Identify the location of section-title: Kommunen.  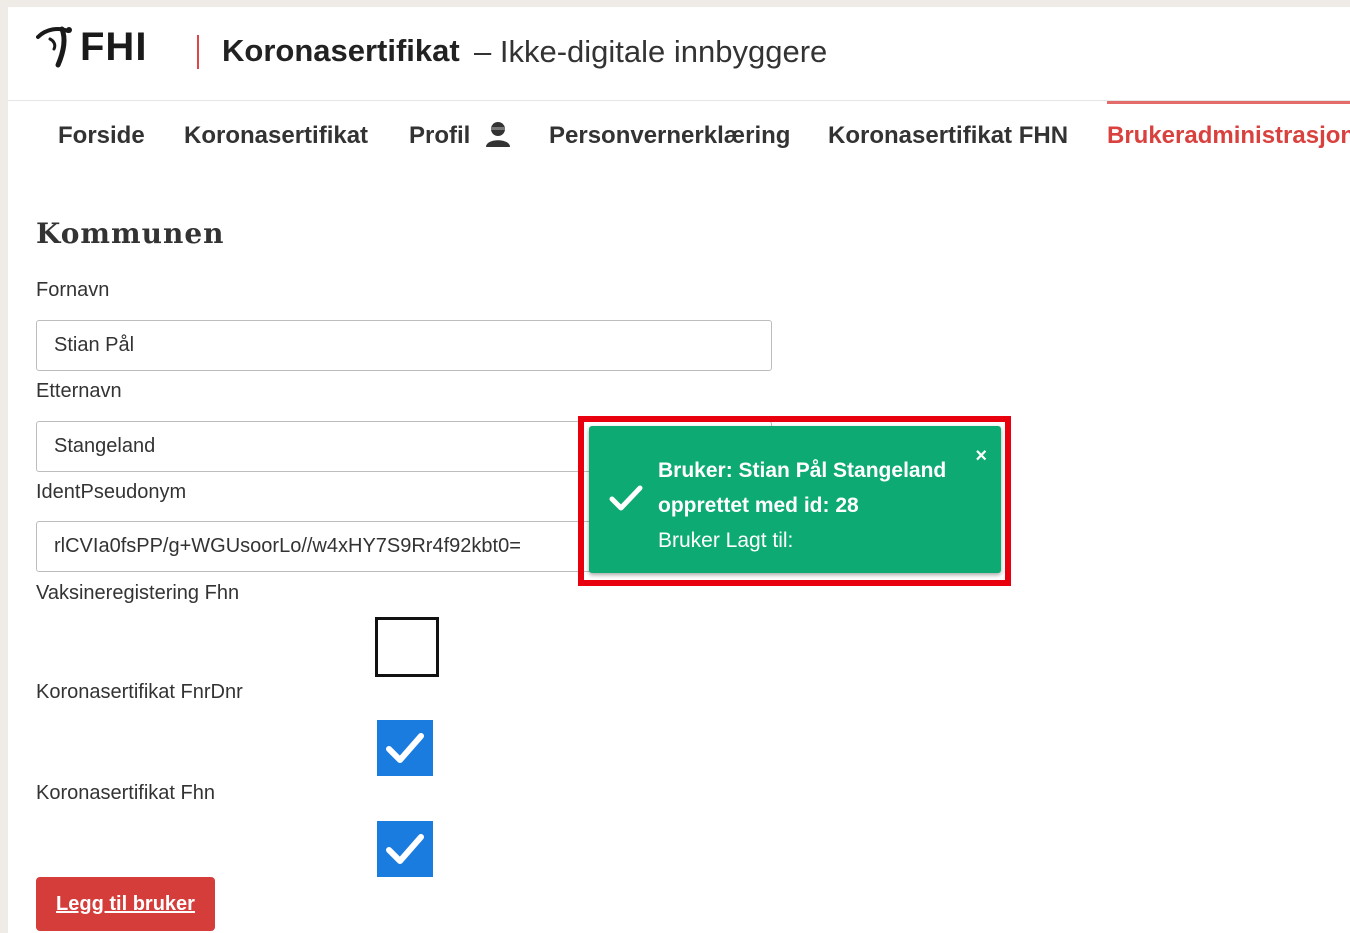
(130, 233).